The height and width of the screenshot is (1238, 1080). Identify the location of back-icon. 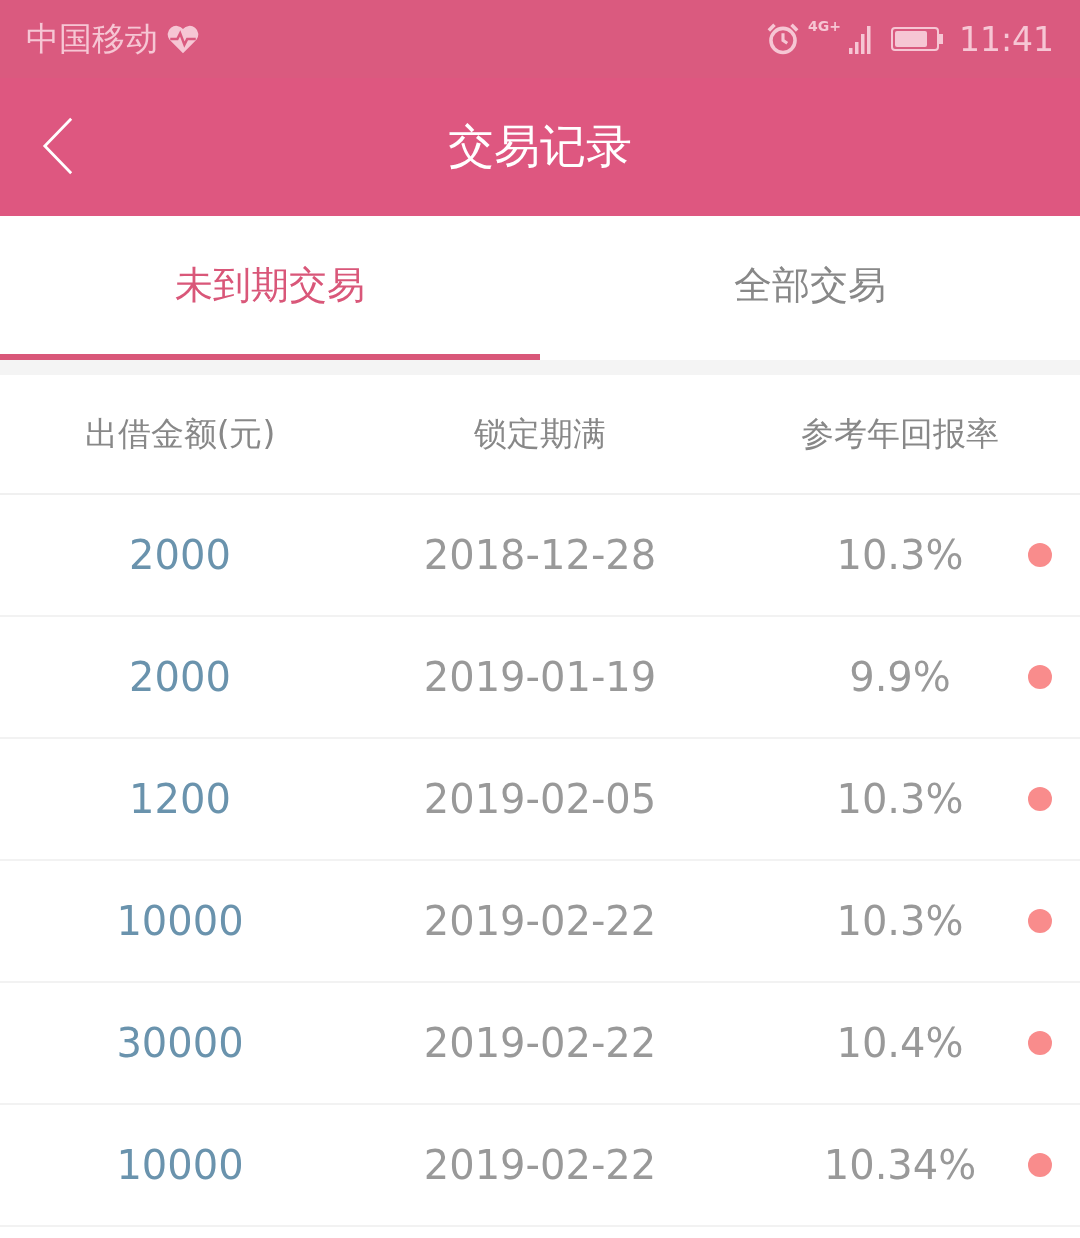
(58, 146).